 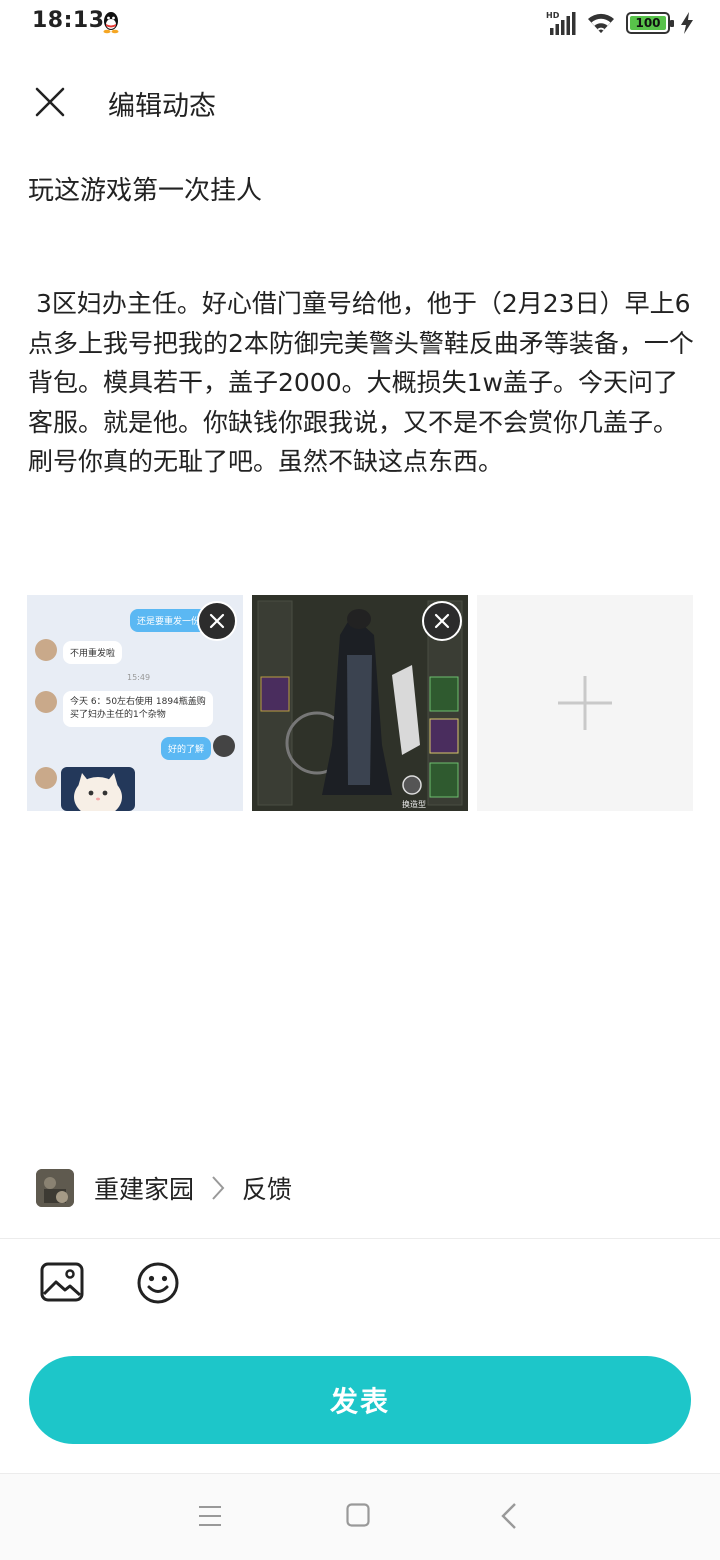 What do you see at coordinates (687, 23) in the screenshot?
I see `charging-icon` at bounding box center [687, 23].